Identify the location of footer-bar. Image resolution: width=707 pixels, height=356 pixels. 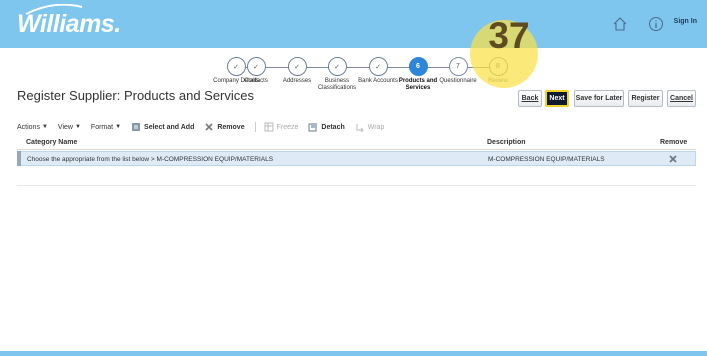
(353, 353).